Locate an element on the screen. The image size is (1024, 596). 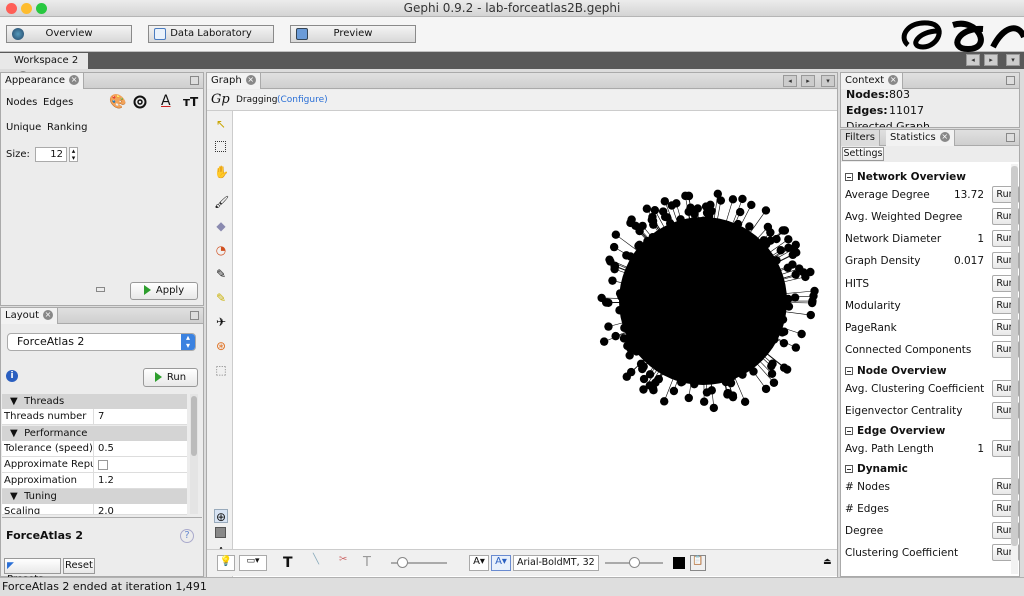
drag-hand-icon: ✋ is located at coordinates (221, 172).